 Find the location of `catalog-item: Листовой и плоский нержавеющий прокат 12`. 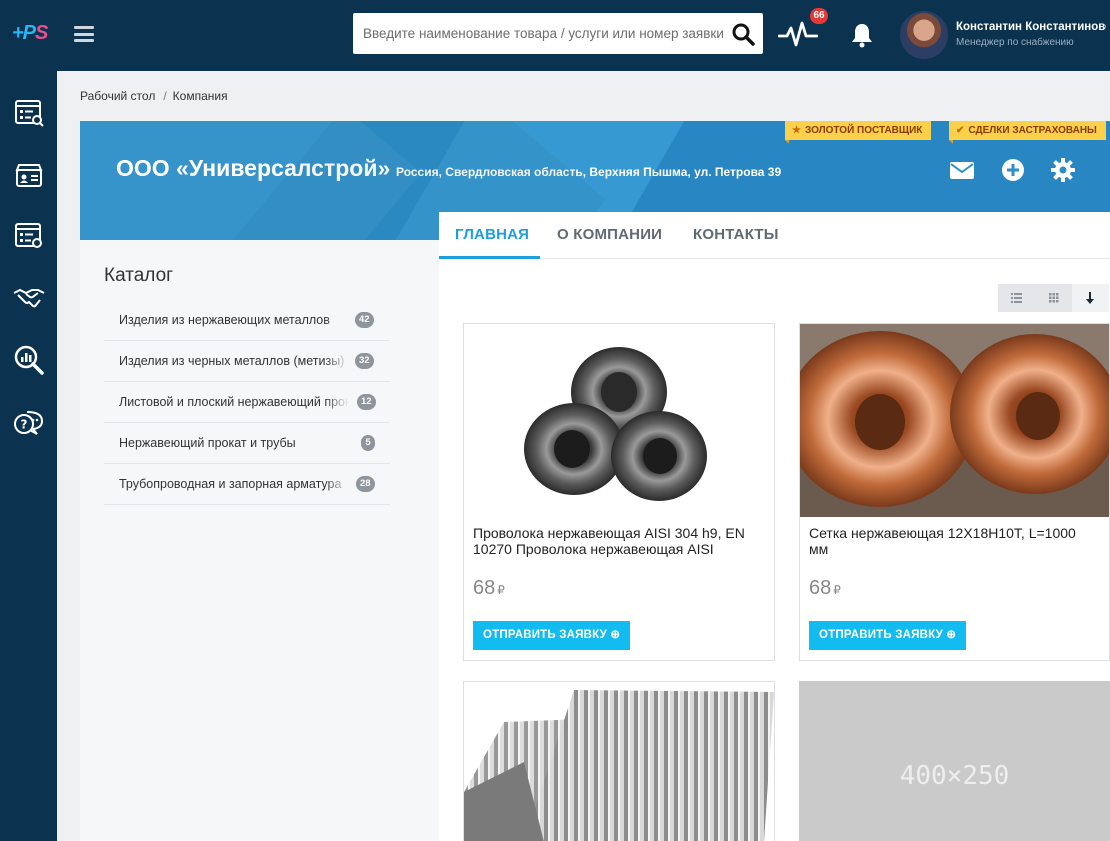

catalog-item: Листовой и плоский нержавеющий прокат 12 is located at coordinates (247, 402).